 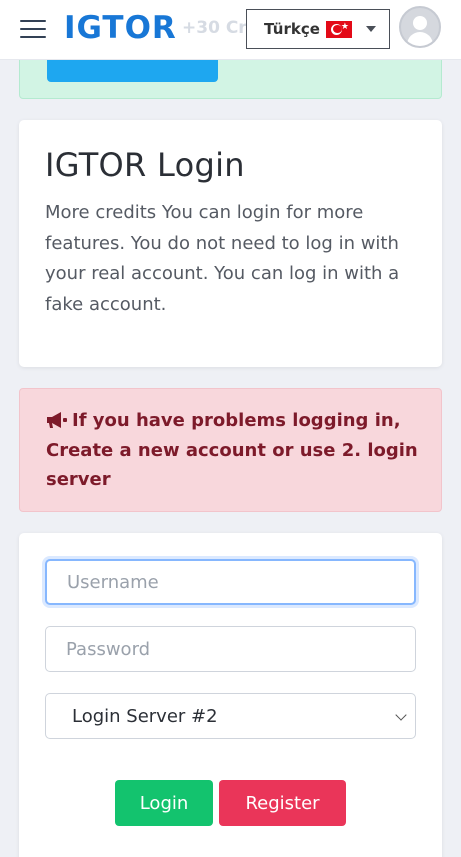 I want to click on username-input: Username, so click(x=230, y=582).